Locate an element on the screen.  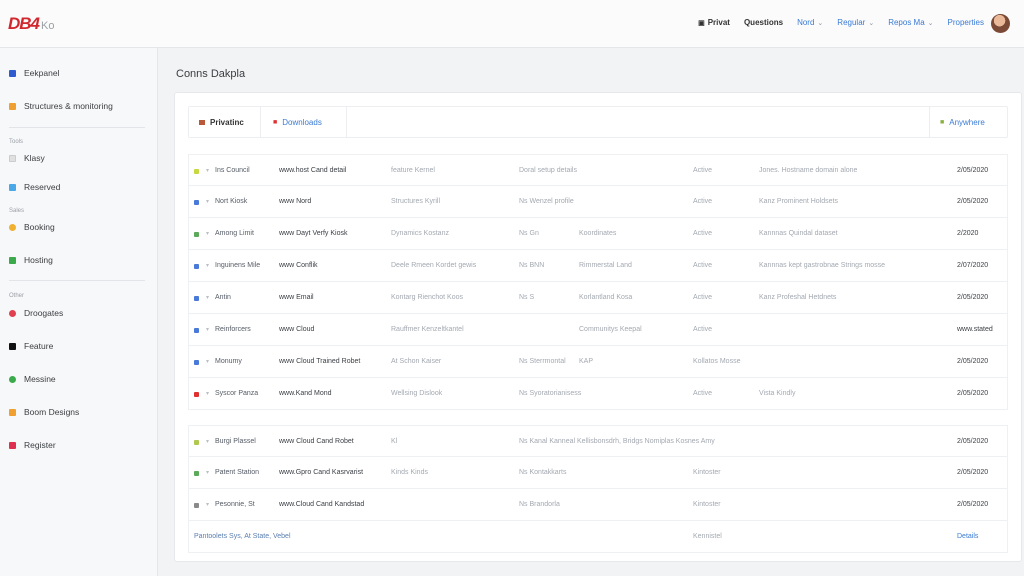
status-square-icon is located at coordinates (196, 234).